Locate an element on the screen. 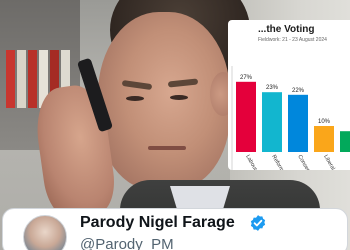  avatar is located at coordinates (45, 232).